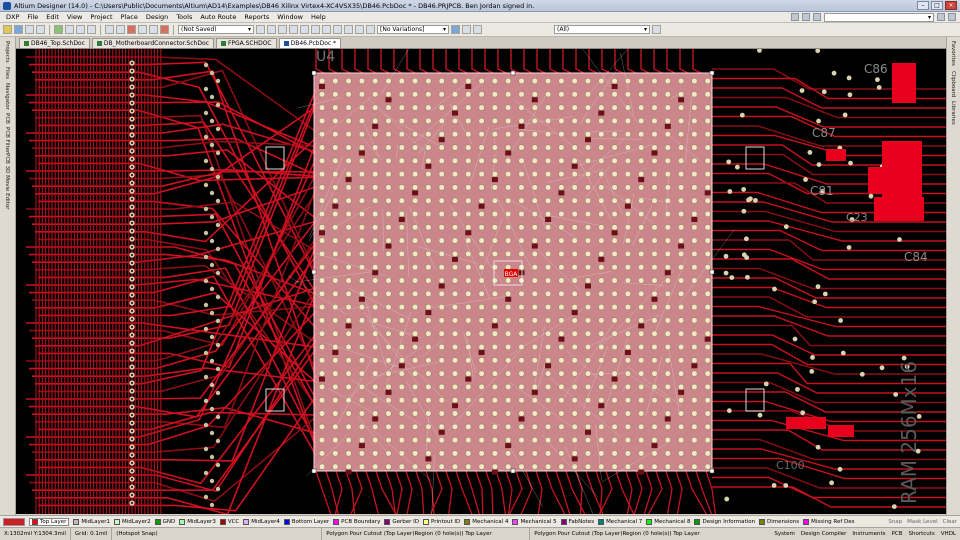 The width and height of the screenshot is (960, 540). What do you see at coordinates (922, 534) in the screenshot?
I see `panel-button-shortcuts: Shortcuts` at bounding box center [922, 534].